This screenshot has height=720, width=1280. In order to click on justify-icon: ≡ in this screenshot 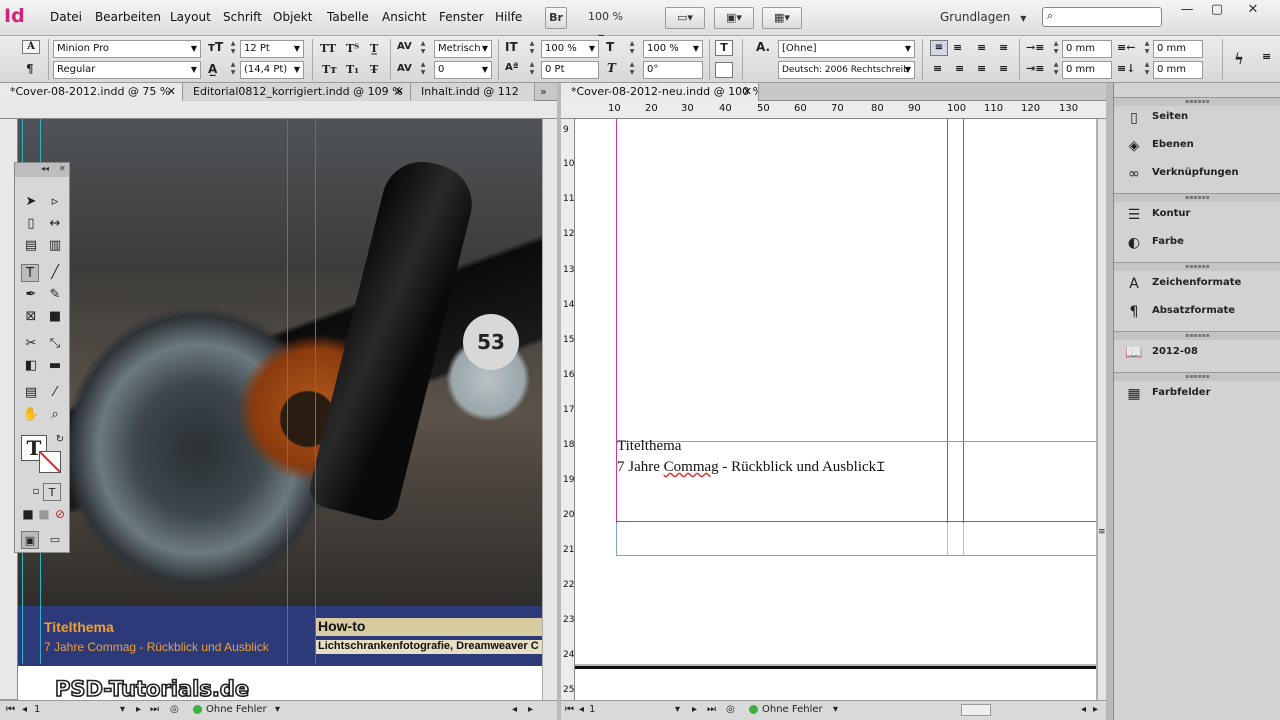, I will do `click(1003, 47)`.